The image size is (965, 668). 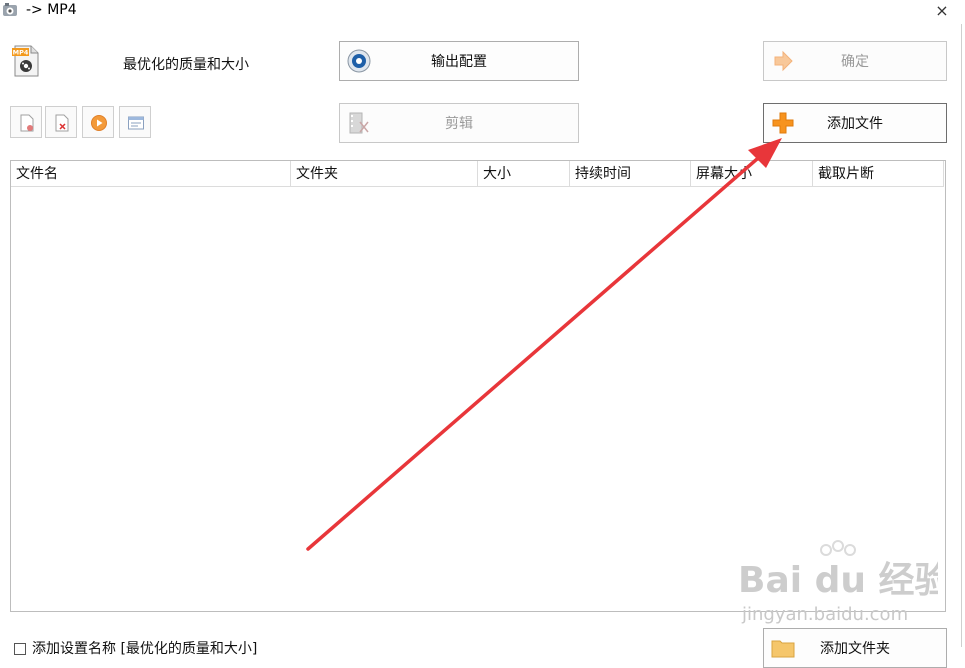 What do you see at coordinates (783, 123) in the screenshot?
I see `plus-icon` at bounding box center [783, 123].